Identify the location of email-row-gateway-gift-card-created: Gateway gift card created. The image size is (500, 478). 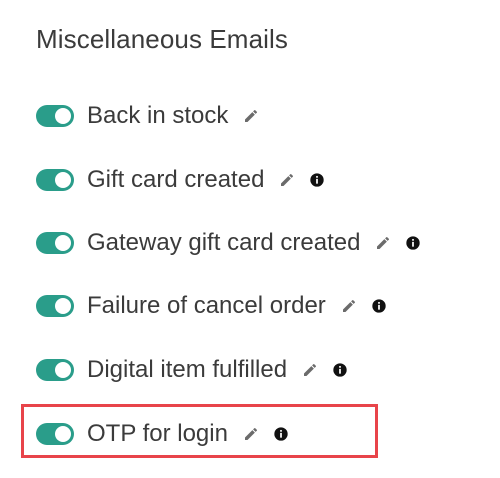
(229, 243).